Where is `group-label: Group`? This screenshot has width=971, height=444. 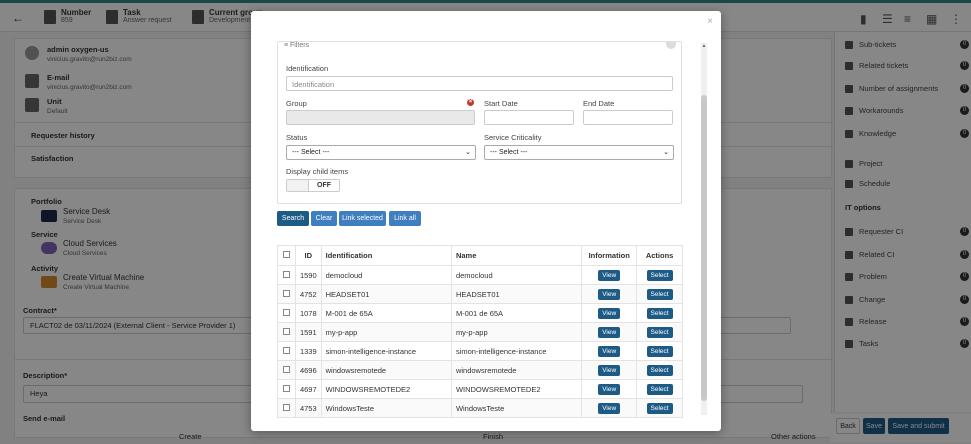 group-label: Group is located at coordinates (296, 103).